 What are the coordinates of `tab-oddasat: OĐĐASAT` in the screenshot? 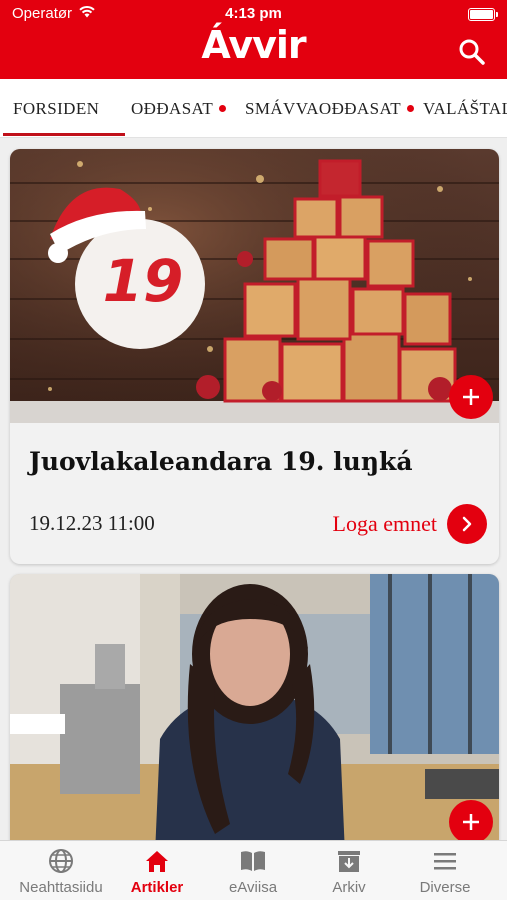 It's located at (179, 108).